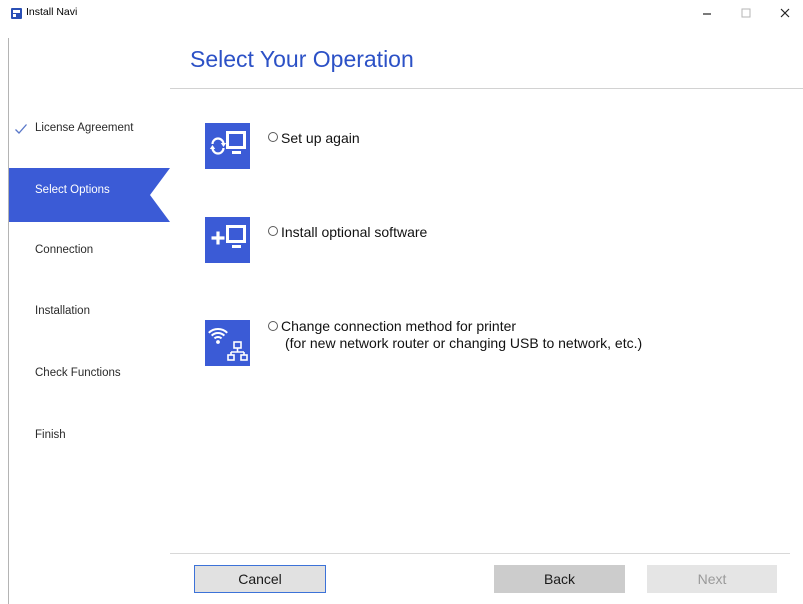 This screenshot has height=604, width=803. I want to click on app-icon, so click(16, 12).